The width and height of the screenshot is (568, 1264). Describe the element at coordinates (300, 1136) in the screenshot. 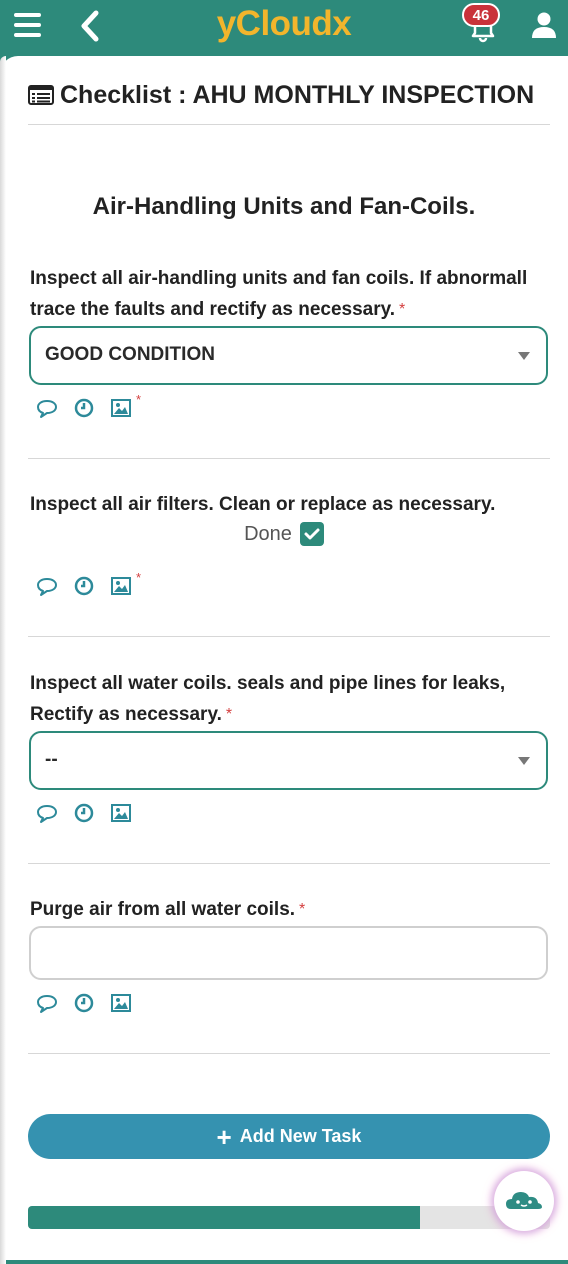

I see `add-task-label: Add New Task` at that location.